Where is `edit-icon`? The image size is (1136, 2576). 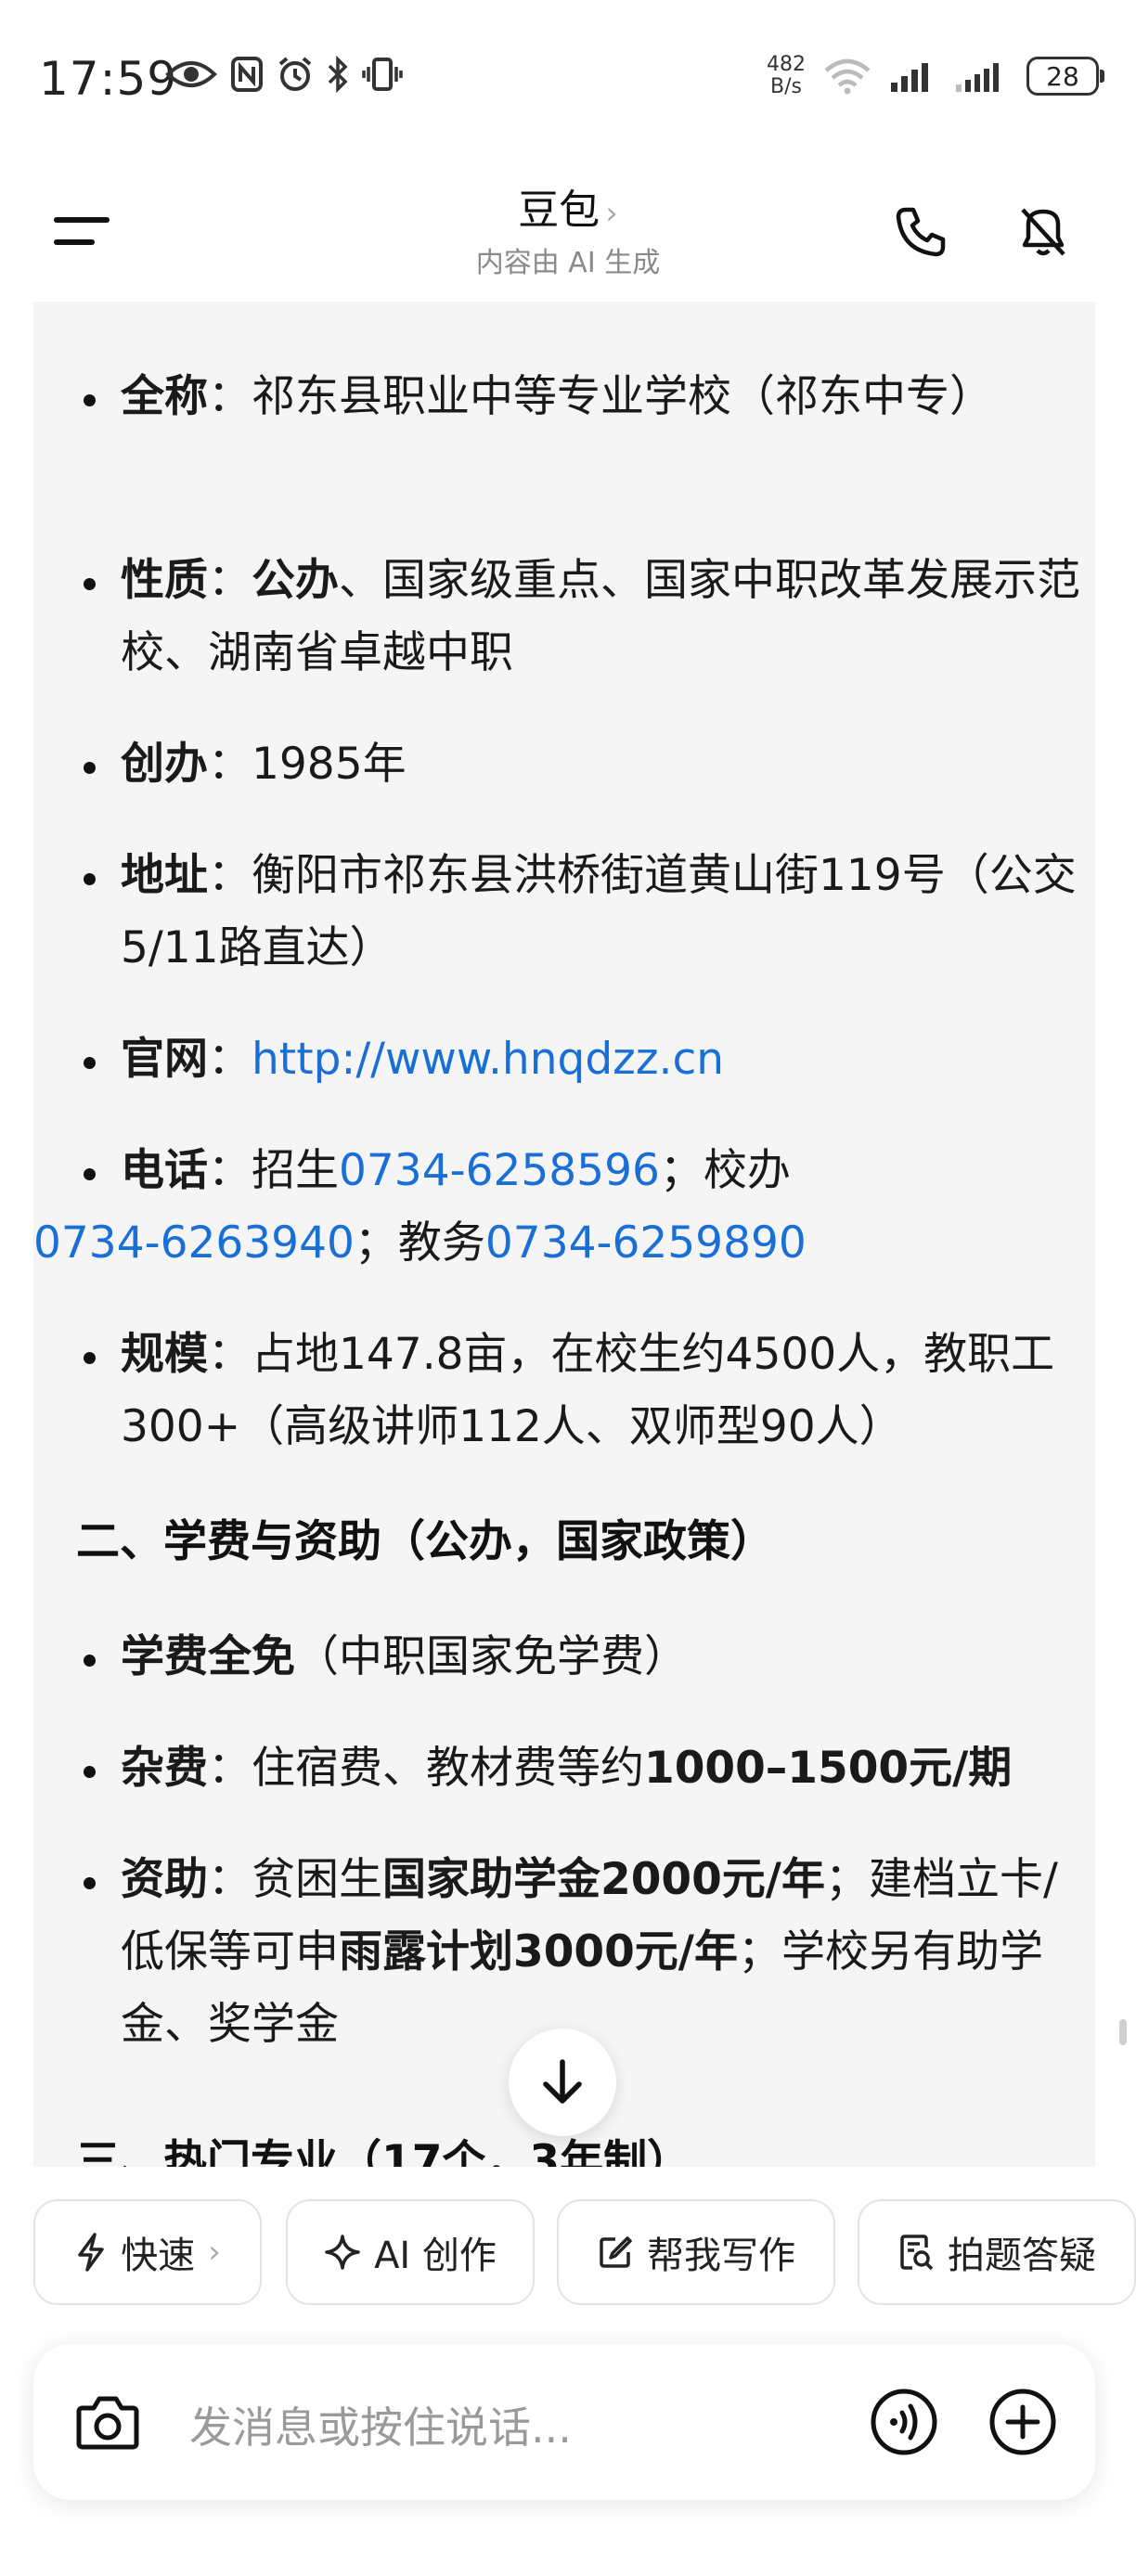 edit-icon is located at coordinates (616, 2252).